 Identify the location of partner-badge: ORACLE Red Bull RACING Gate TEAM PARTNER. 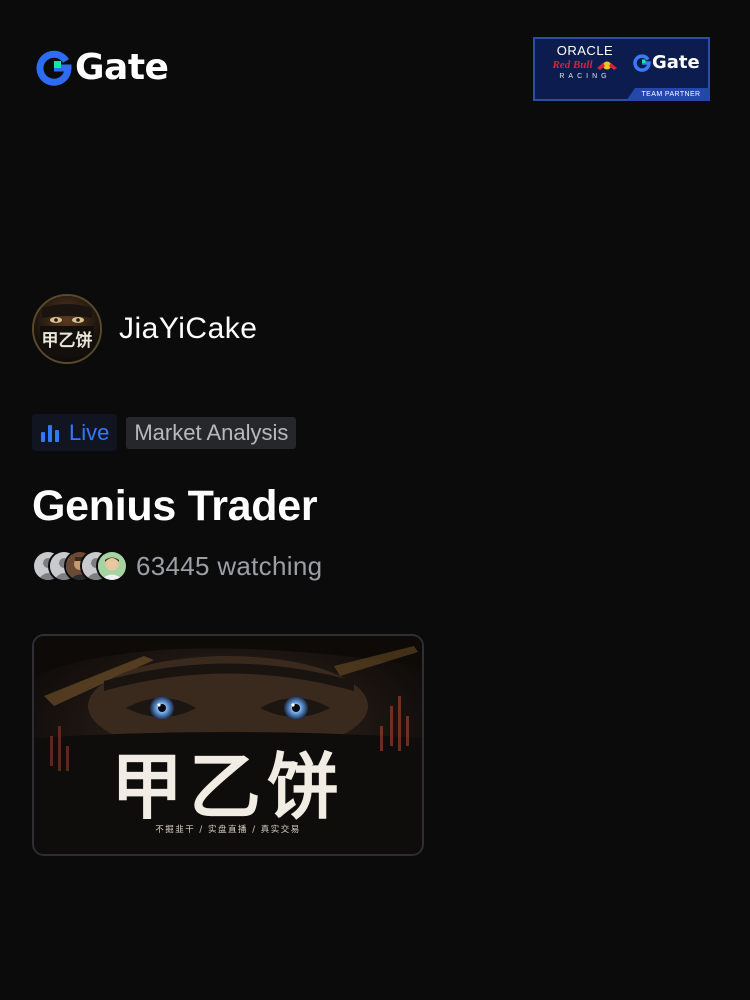
(621, 69).